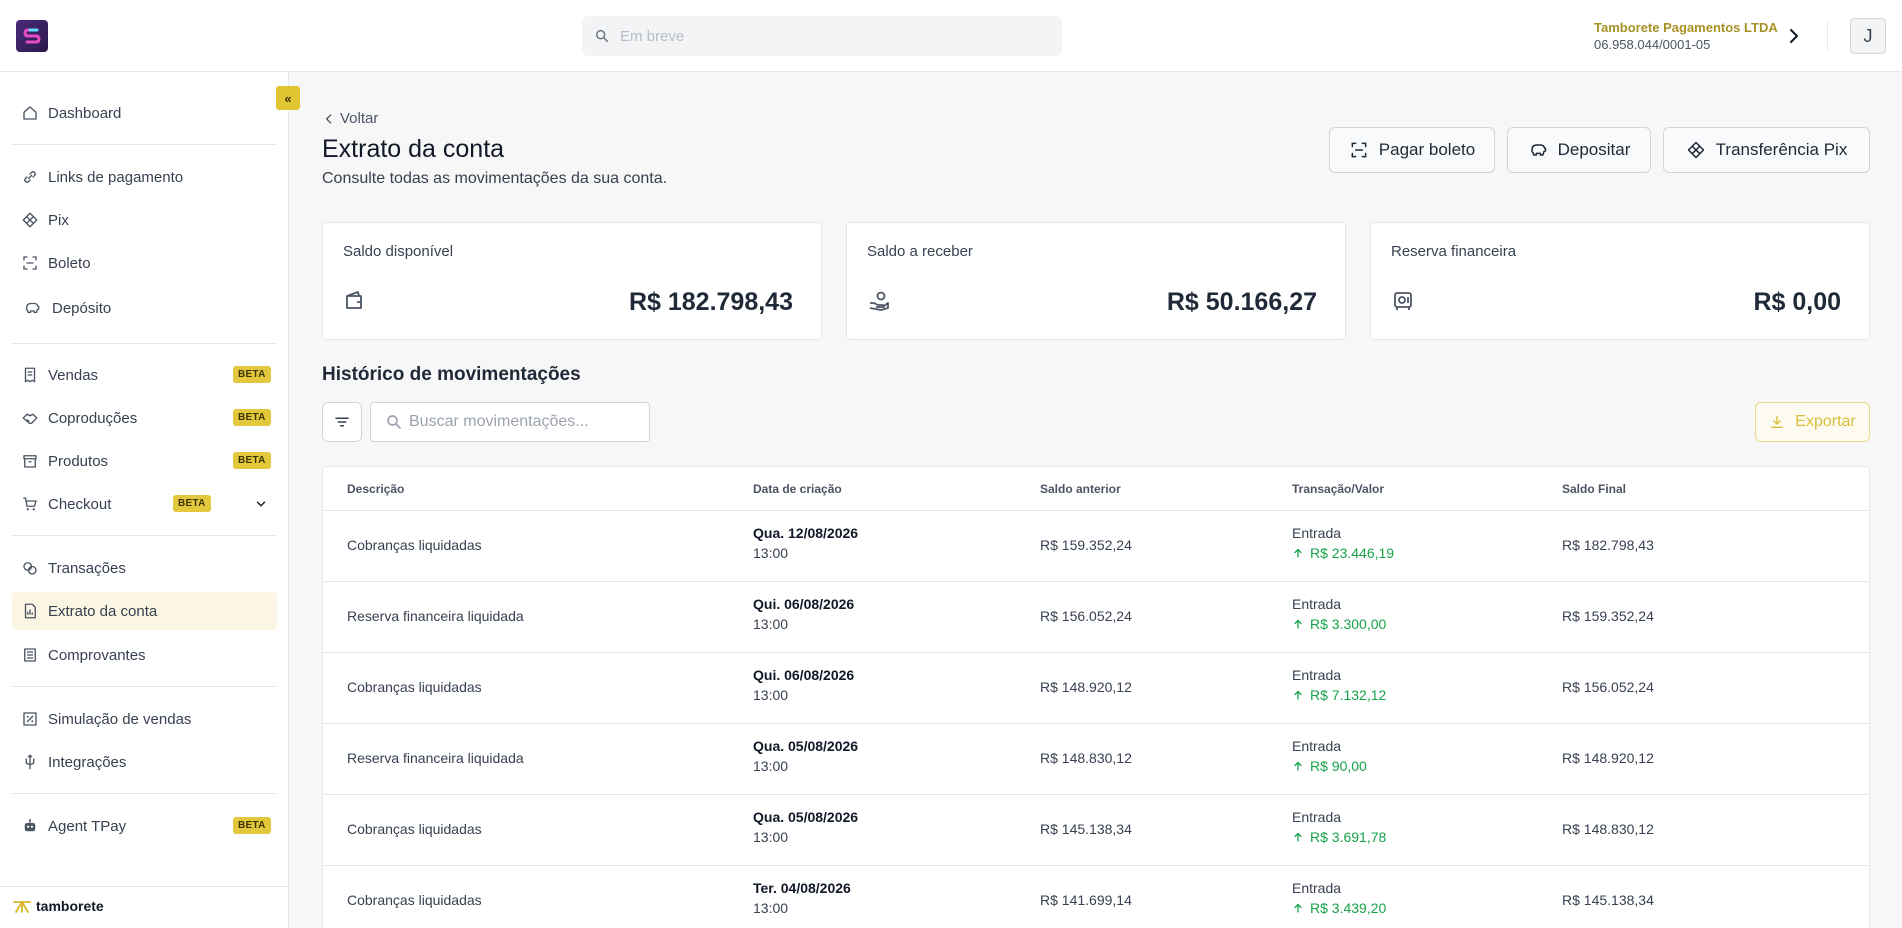  Describe the element at coordinates (144, 719) in the screenshot. I see `sidebar-item-sales-simulation: Simulação de vendas` at that location.